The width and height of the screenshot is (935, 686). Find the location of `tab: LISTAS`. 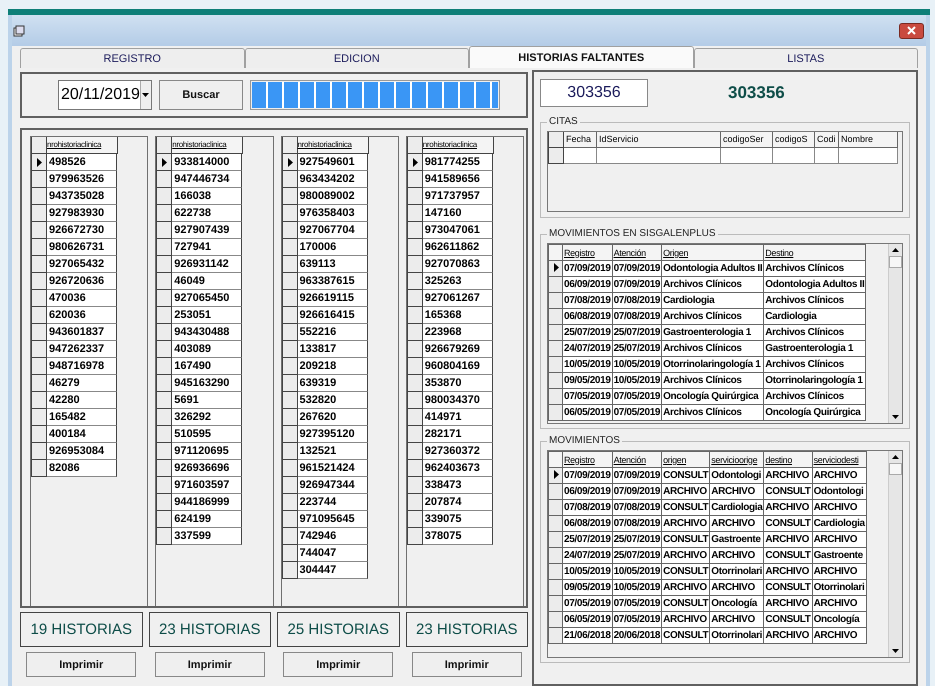

tab: LISTAS is located at coordinates (806, 58).